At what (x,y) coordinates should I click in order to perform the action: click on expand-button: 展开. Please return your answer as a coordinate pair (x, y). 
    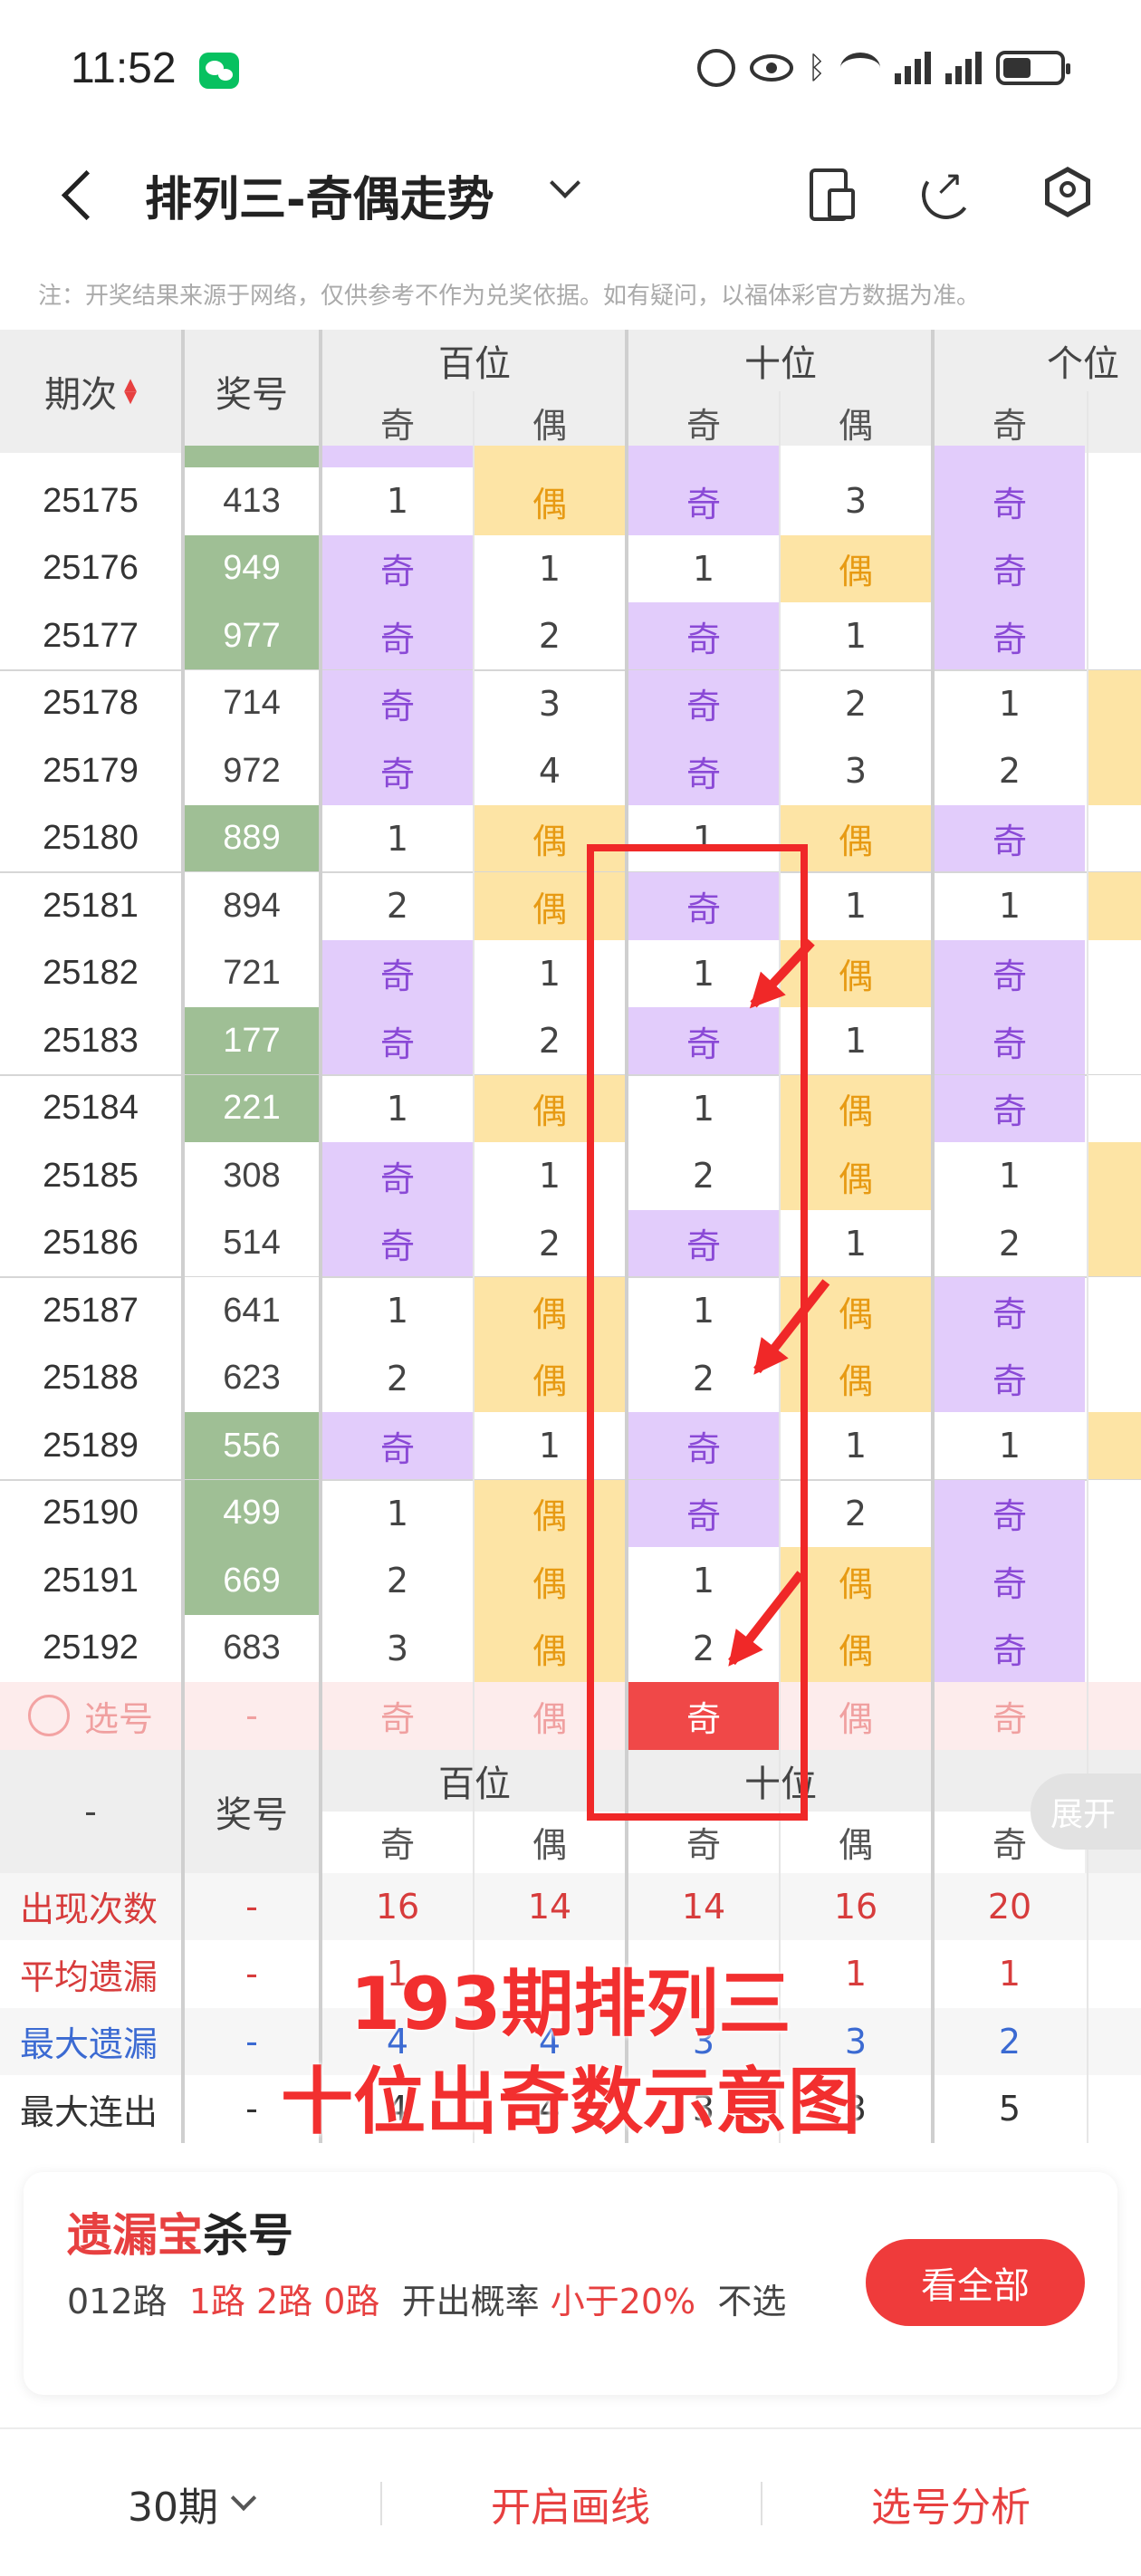
    Looking at the image, I should click on (1086, 1811).